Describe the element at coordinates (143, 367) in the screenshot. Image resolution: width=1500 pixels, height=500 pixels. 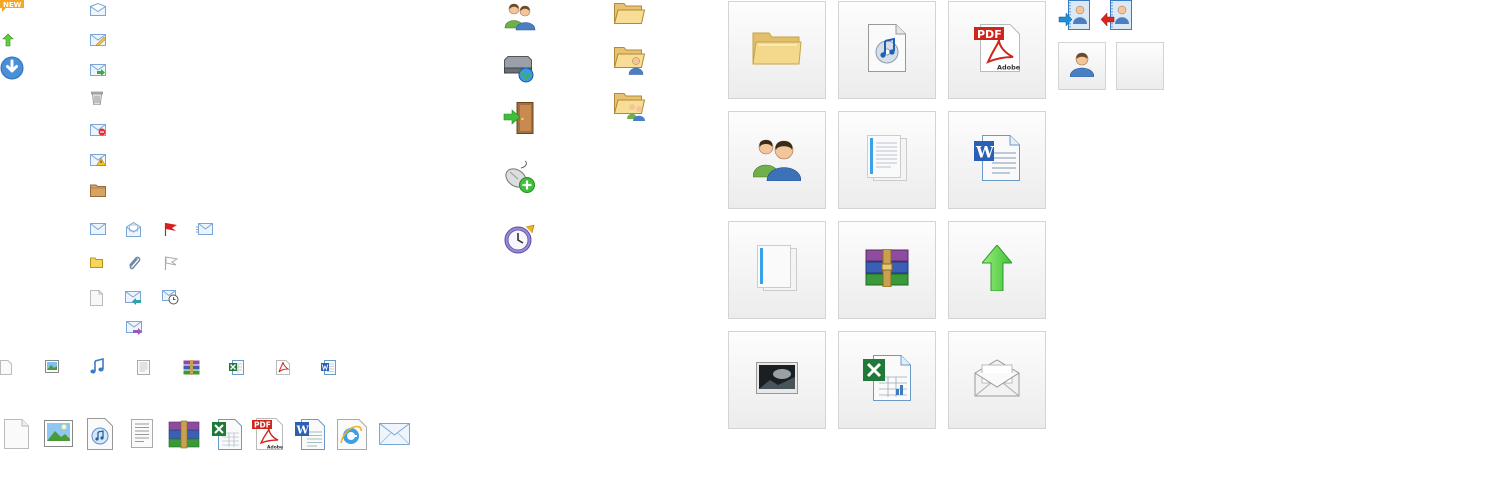
I see `text-file-icon` at that location.